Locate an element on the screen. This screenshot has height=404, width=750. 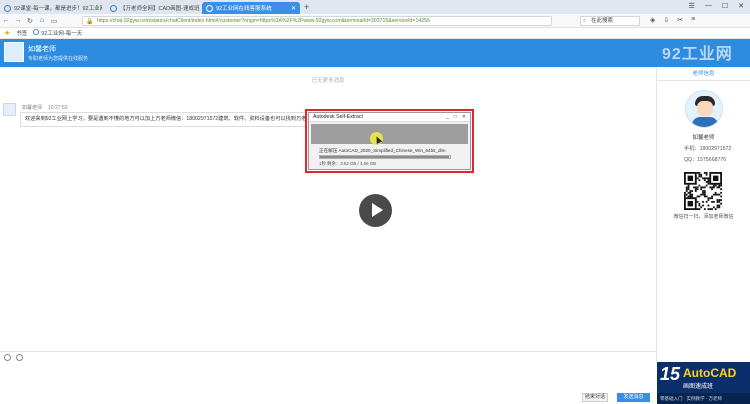
tab-92-classroom: 92课堂-每一课，都是进步！92工业网 ✕ is located at coordinates (51, 8).